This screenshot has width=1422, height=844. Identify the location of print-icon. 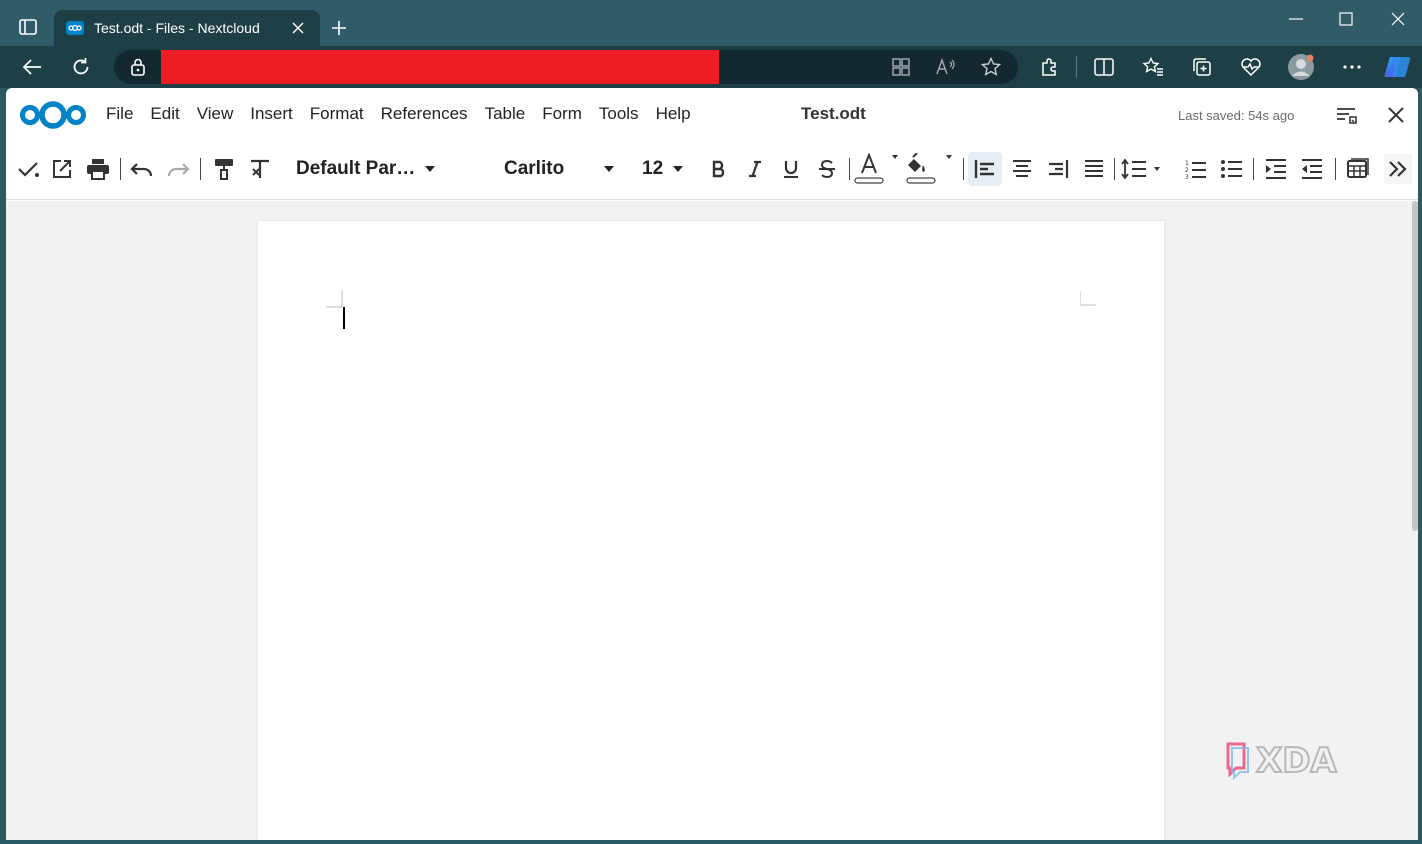
(98, 169).